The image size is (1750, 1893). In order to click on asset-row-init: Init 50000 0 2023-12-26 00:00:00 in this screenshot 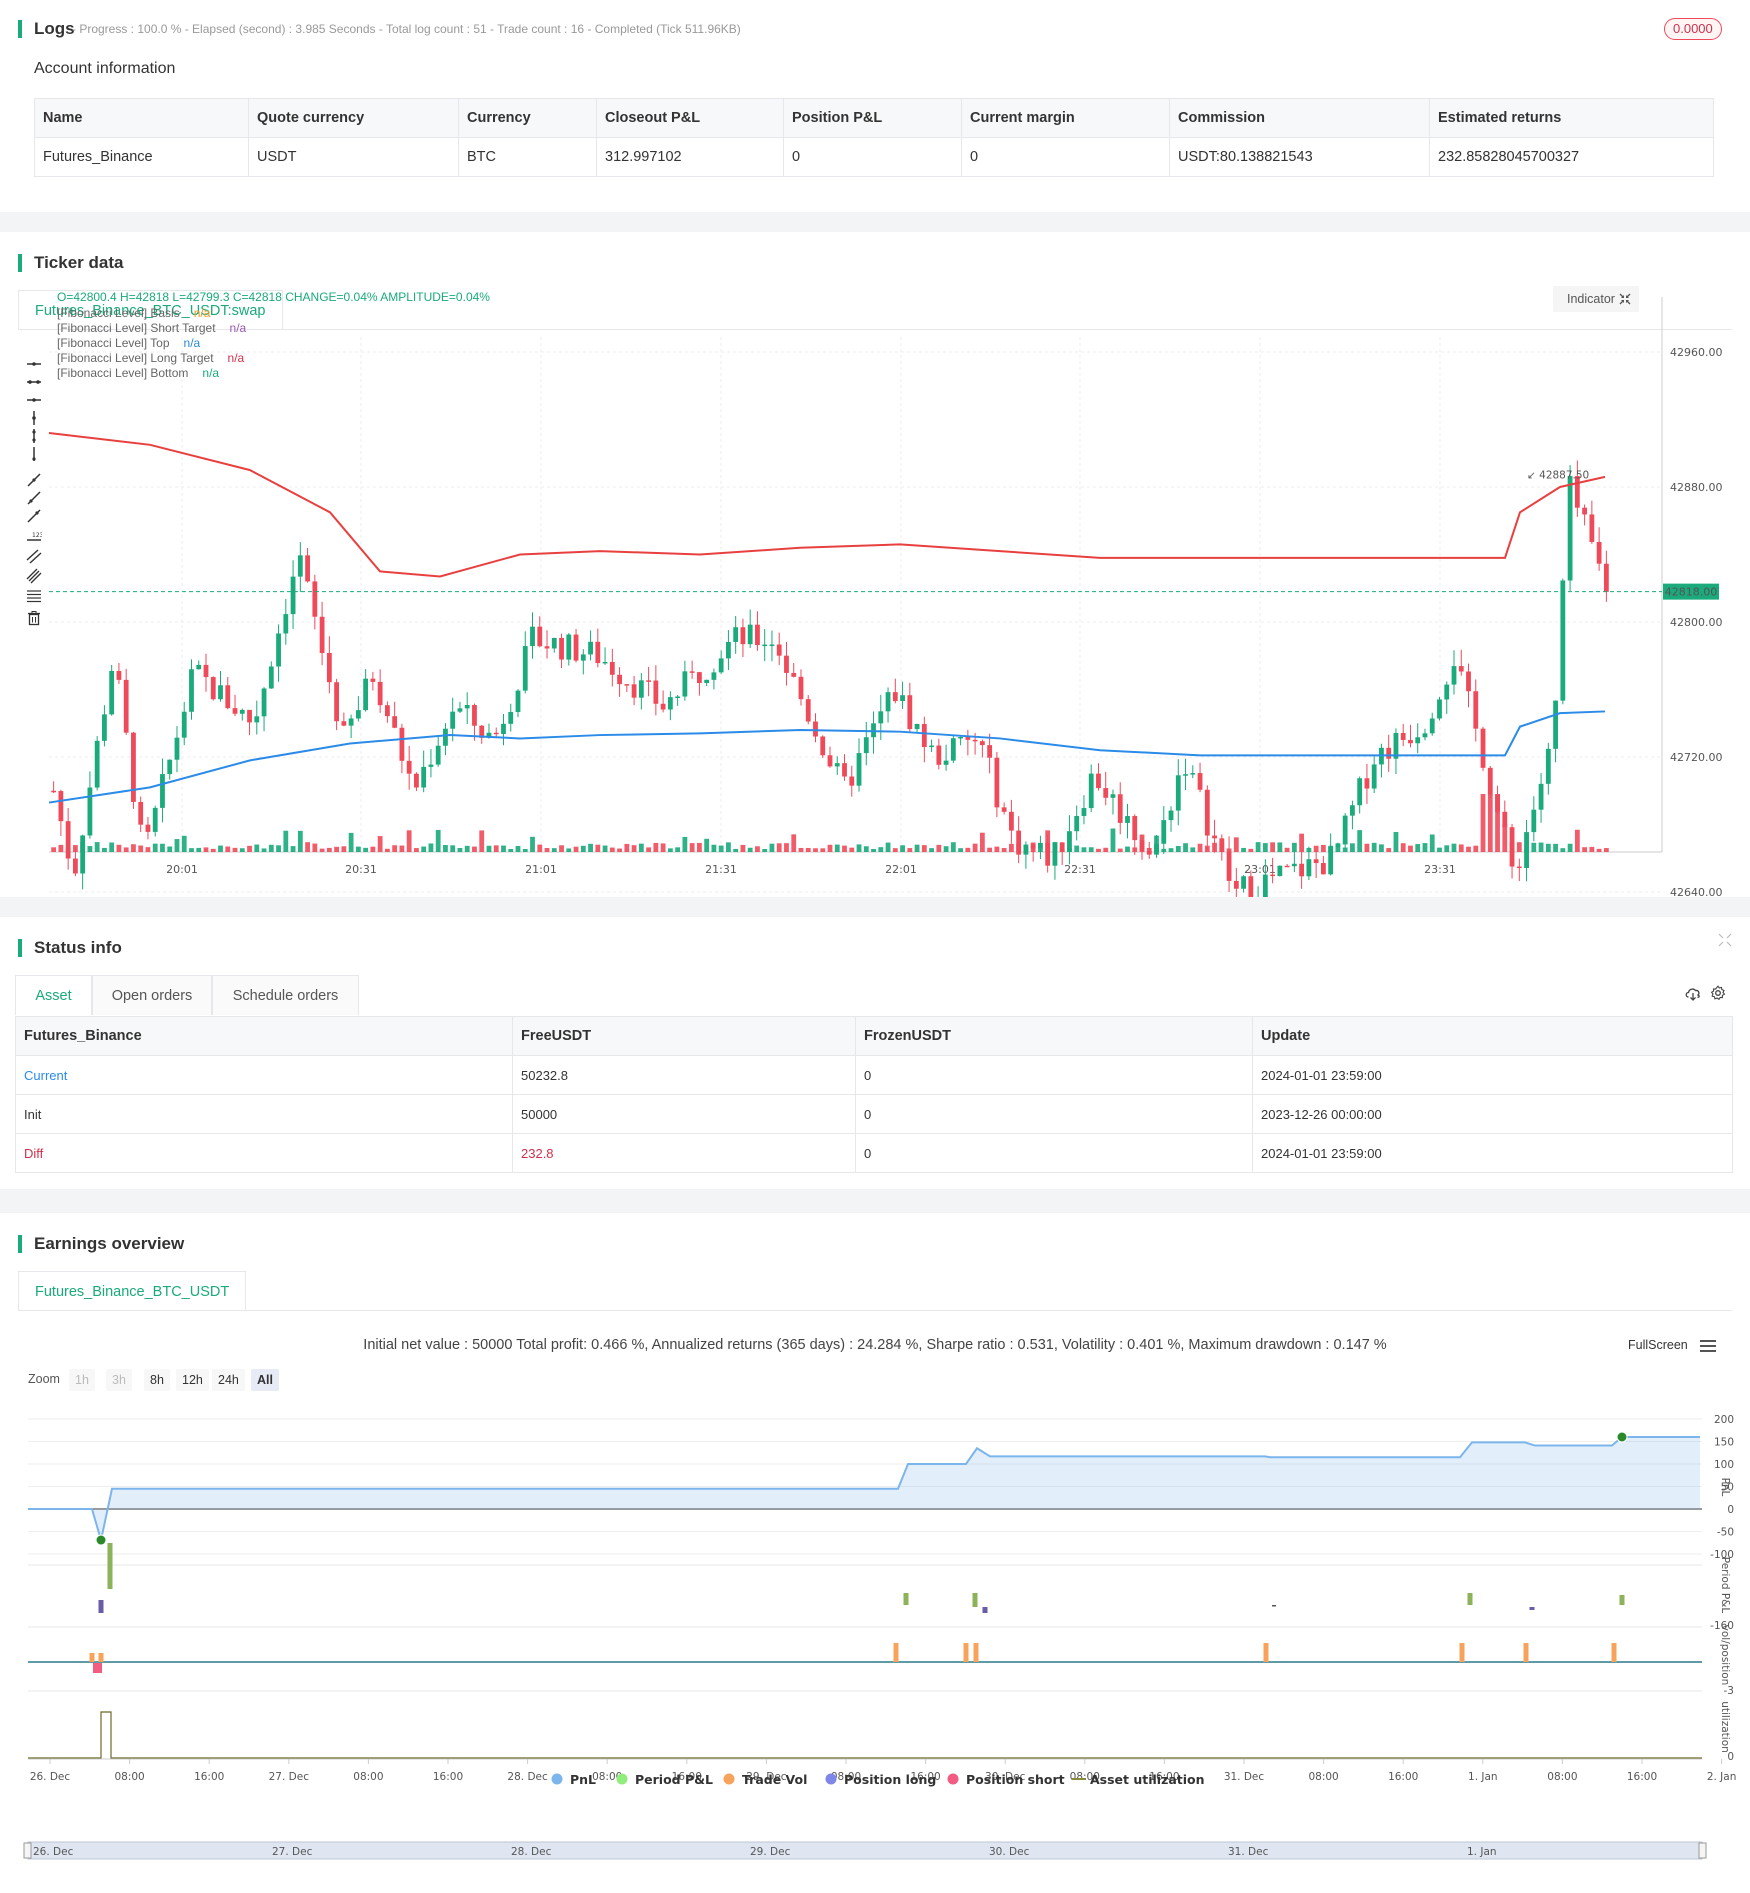, I will do `click(874, 1114)`.